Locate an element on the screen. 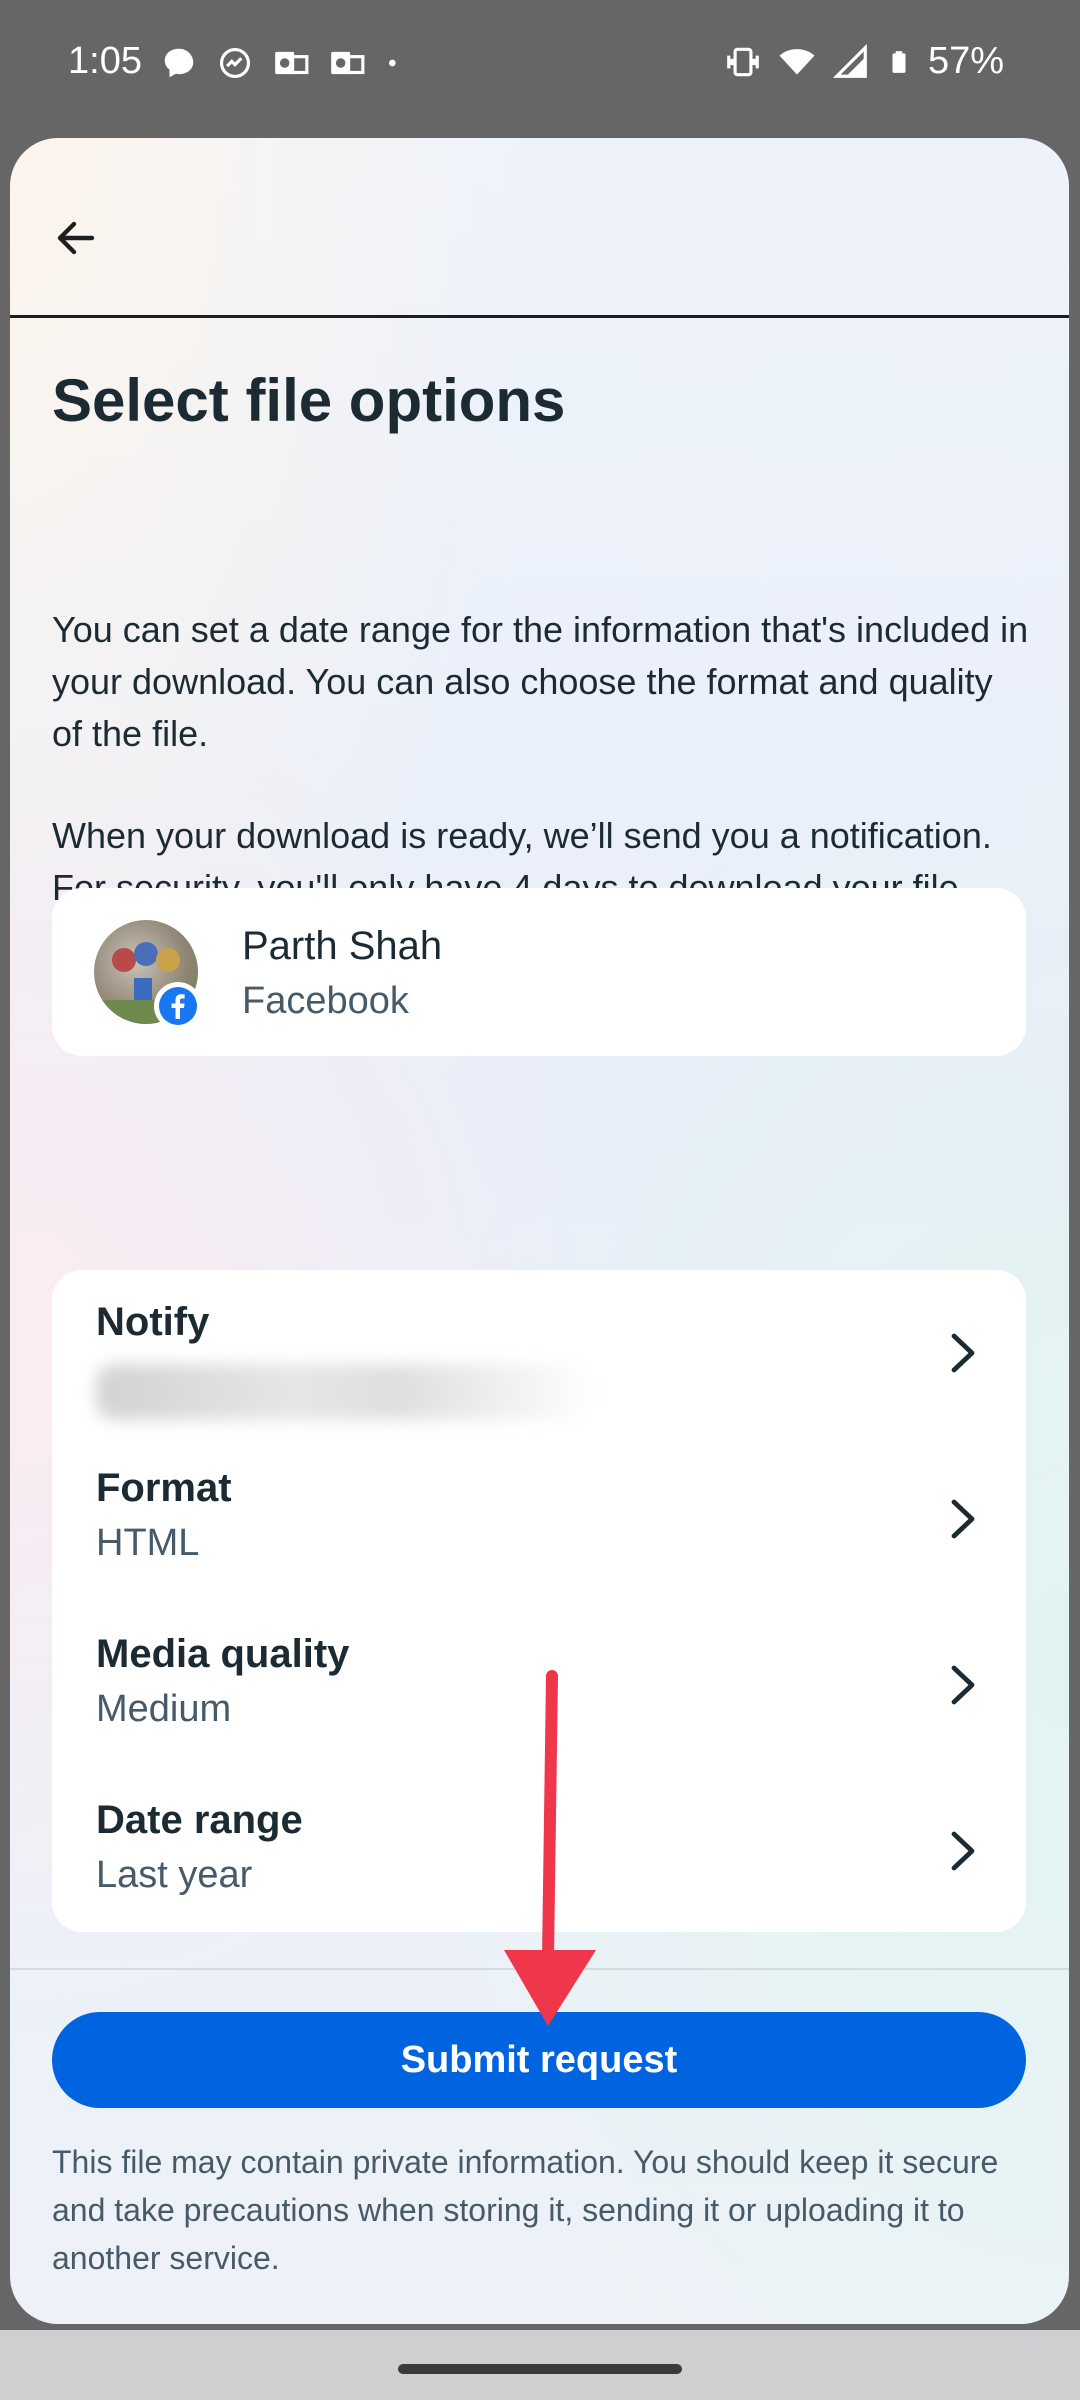 The image size is (1080, 2400). account-platform: Facebook is located at coordinates (325, 1001).